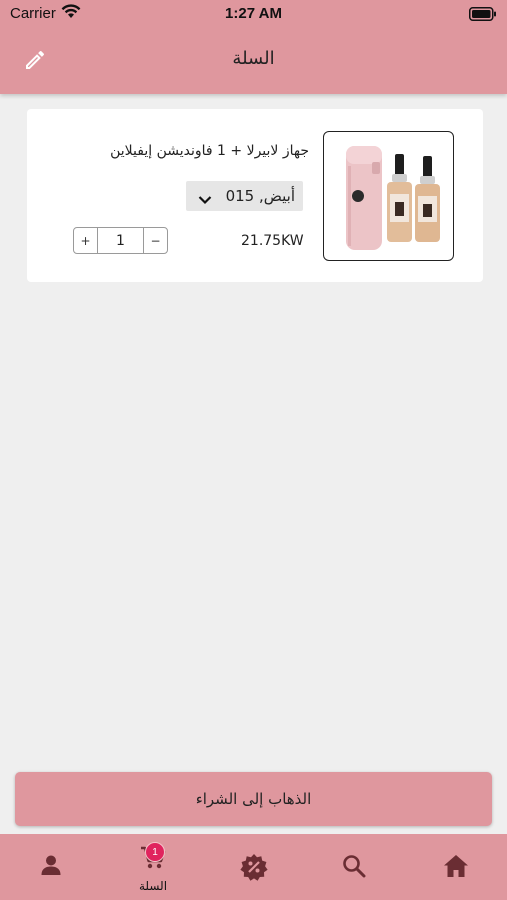 Image resolution: width=507 pixels, height=900 pixels. I want to click on quantity-value: 1, so click(120, 240).